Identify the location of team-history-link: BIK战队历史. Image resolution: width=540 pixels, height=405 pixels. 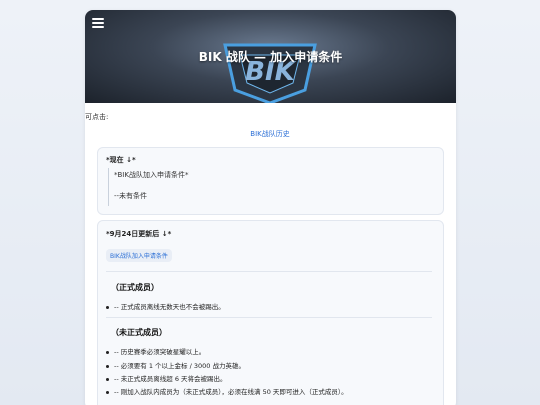
(270, 134).